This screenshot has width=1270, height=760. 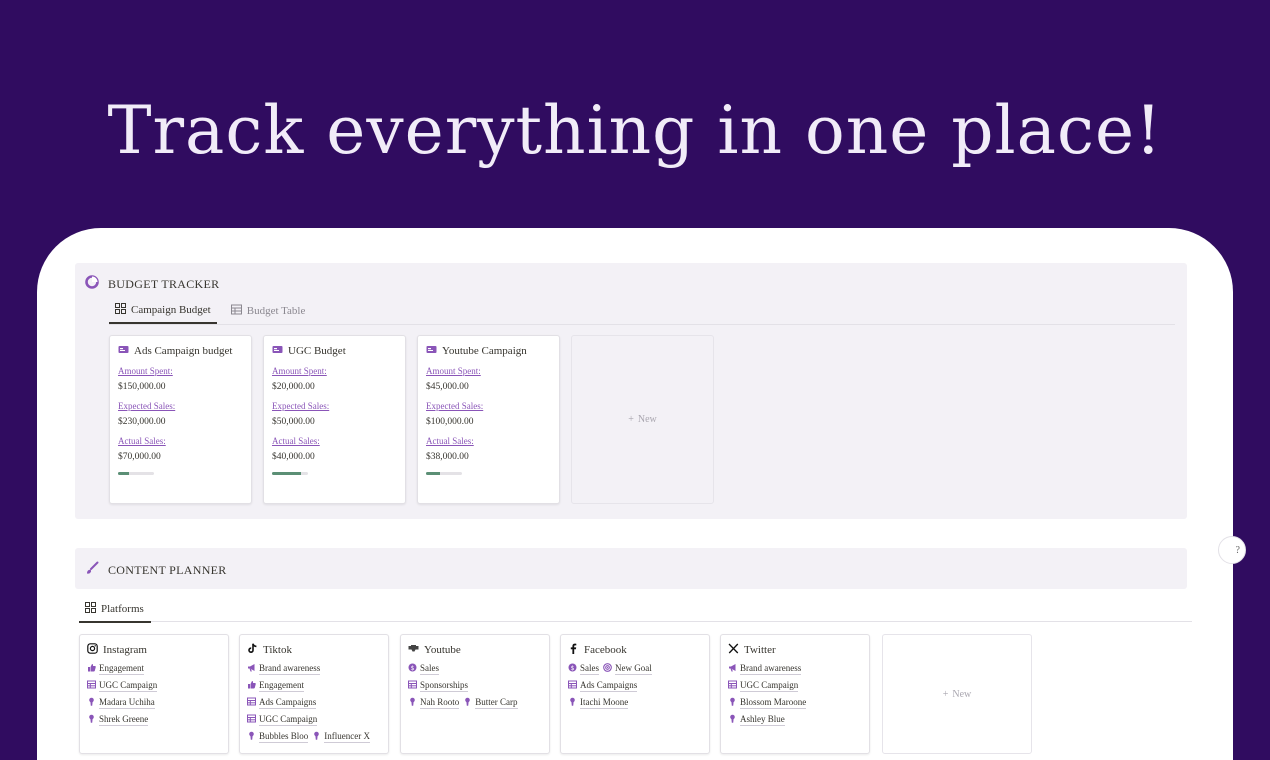 What do you see at coordinates (440, 702) in the screenshot?
I see `person-label: Nah Rooto` at bounding box center [440, 702].